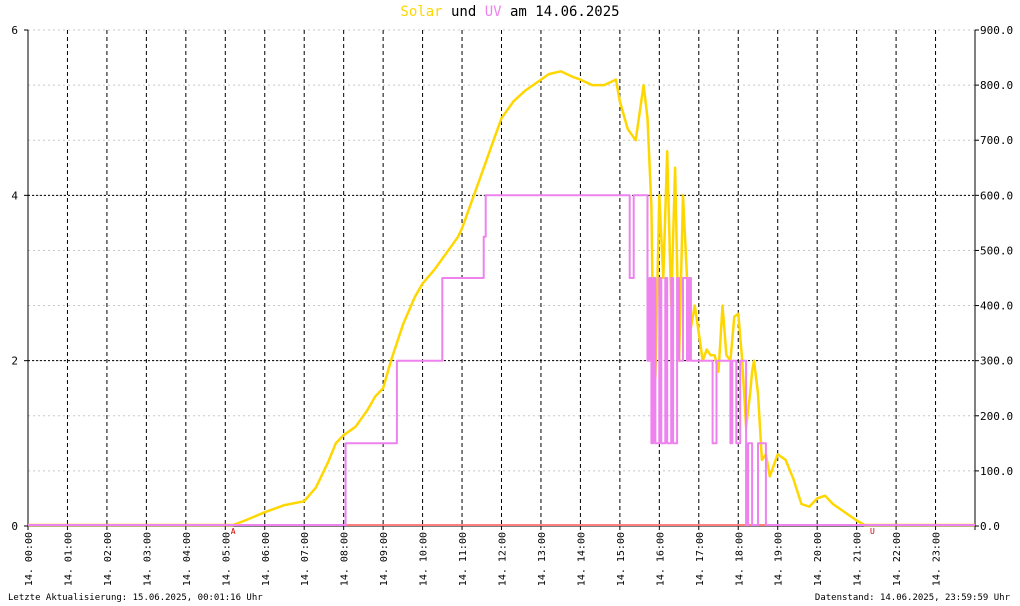  What do you see at coordinates (305, 559) in the screenshot?
I see `x-tick-label: 14. 07:00` at bounding box center [305, 559].